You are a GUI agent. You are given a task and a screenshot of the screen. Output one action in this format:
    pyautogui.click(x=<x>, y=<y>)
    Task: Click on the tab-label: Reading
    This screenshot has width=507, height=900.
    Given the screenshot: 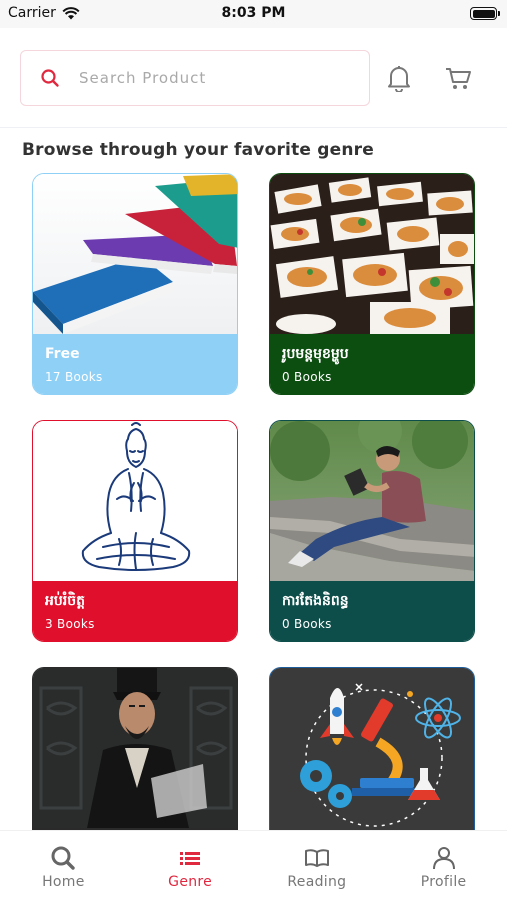 What is the action you would take?
    pyautogui.click(x=317, y=882)
    